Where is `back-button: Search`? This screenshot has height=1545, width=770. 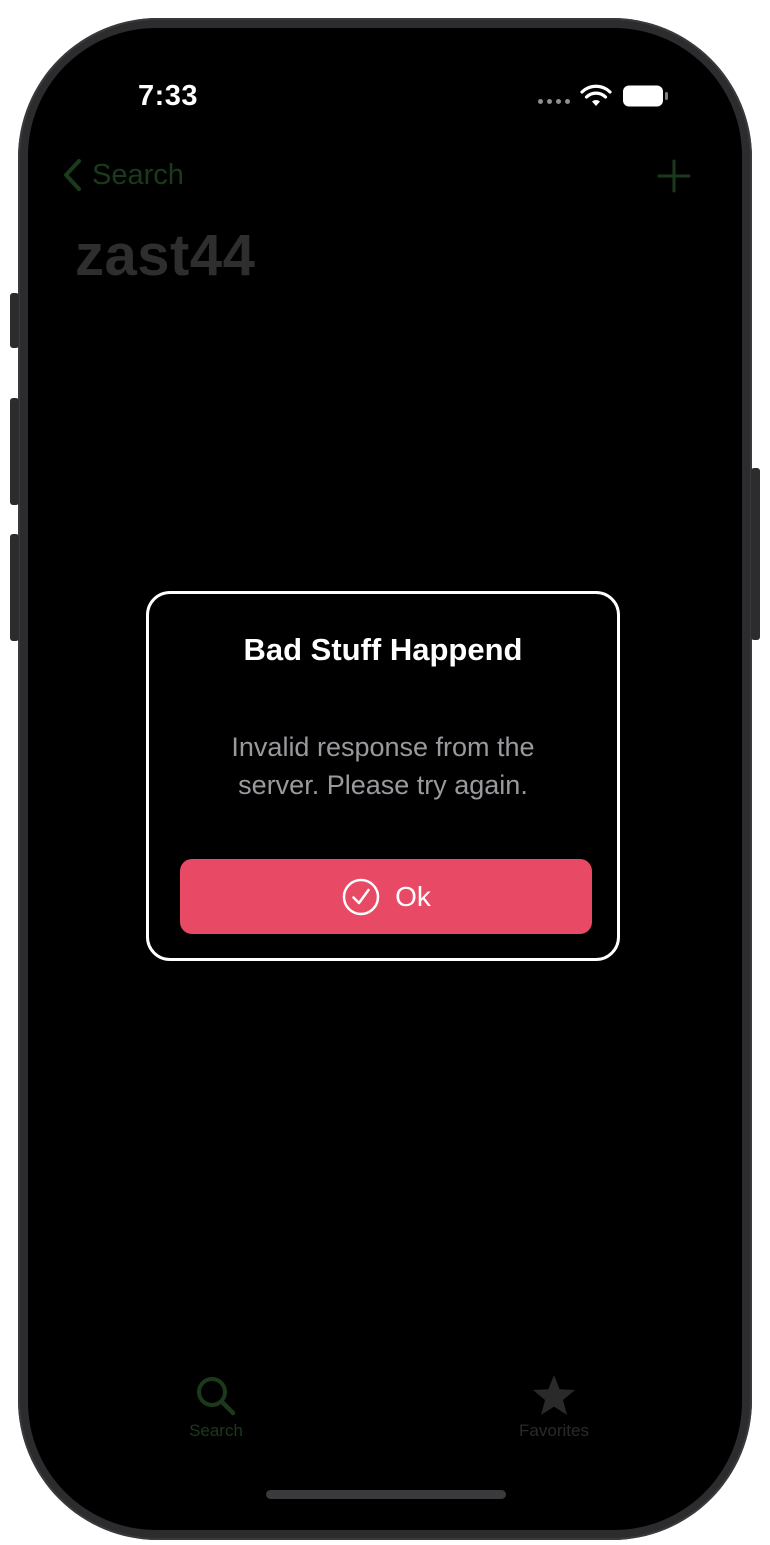
back-button: Search is located at coordinates (123, 175).